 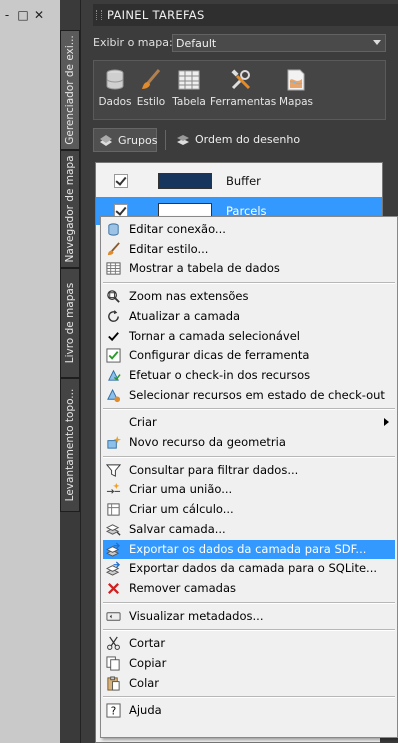 I want to click on menu-item-tornar-a-camada-selecionavel: Tornar a camada selecionável, so click(x=249, y=336).